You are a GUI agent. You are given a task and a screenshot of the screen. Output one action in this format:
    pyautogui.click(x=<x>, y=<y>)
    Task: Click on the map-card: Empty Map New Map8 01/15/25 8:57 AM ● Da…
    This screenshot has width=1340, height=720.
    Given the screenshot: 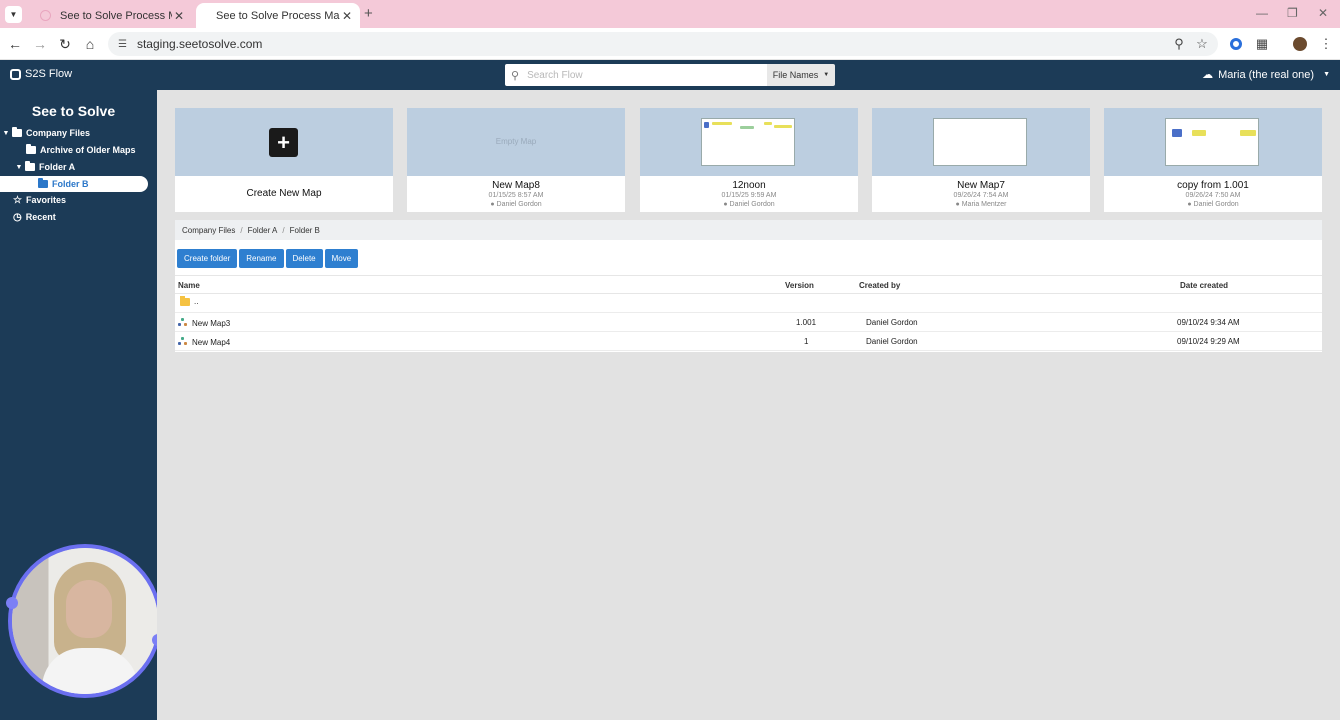 What is the action you would take?
    pyautogui.click(x=516, y=160)
    